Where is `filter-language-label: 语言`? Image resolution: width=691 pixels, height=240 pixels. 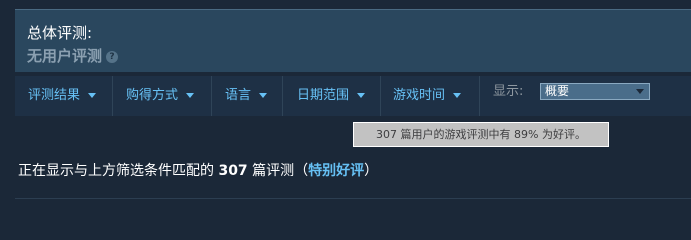 filter-language-label: 语言 is located at coordinates (238, 95).